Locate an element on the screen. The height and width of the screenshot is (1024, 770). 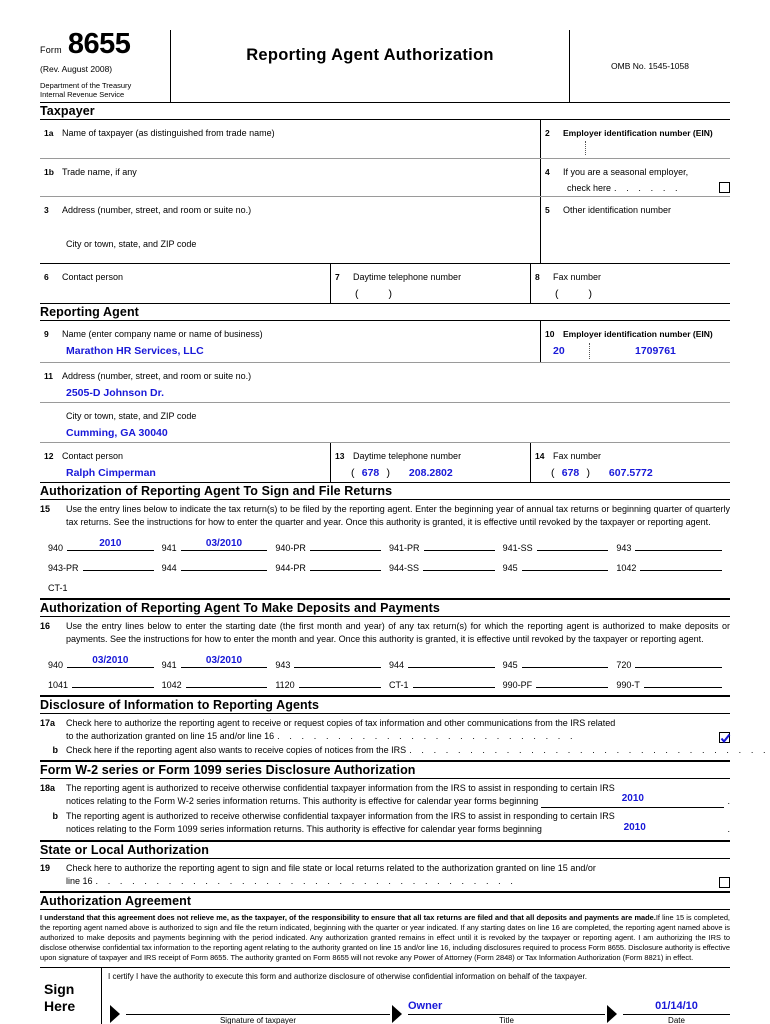
entry-code-label: CT-1 is located at coordinates (398, 685).